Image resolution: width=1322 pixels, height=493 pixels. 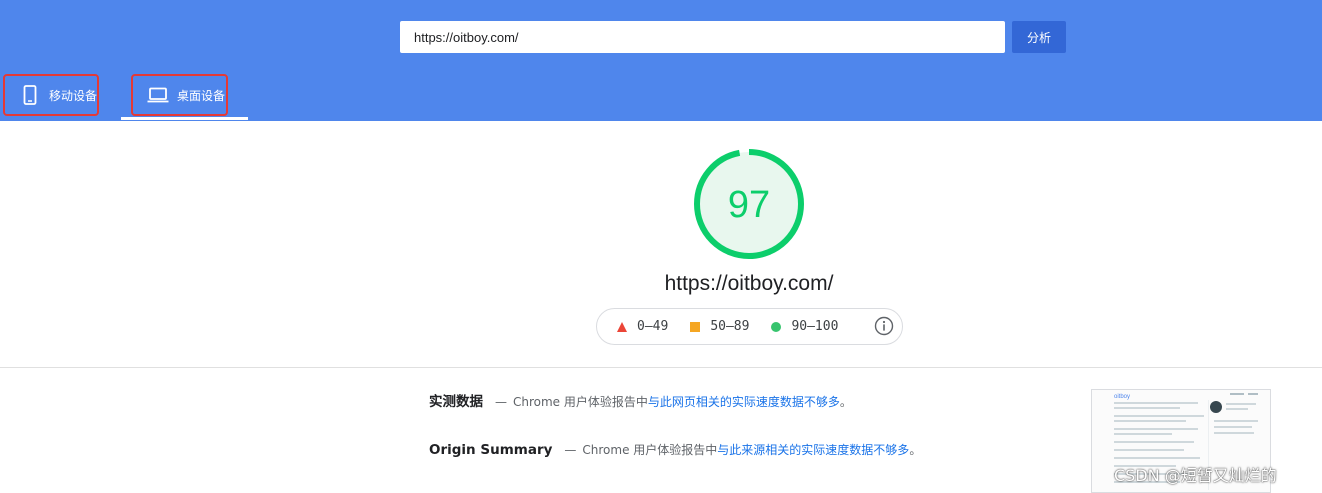 I want to click on field-data-suffix: 。, so click(x=845, y=402).